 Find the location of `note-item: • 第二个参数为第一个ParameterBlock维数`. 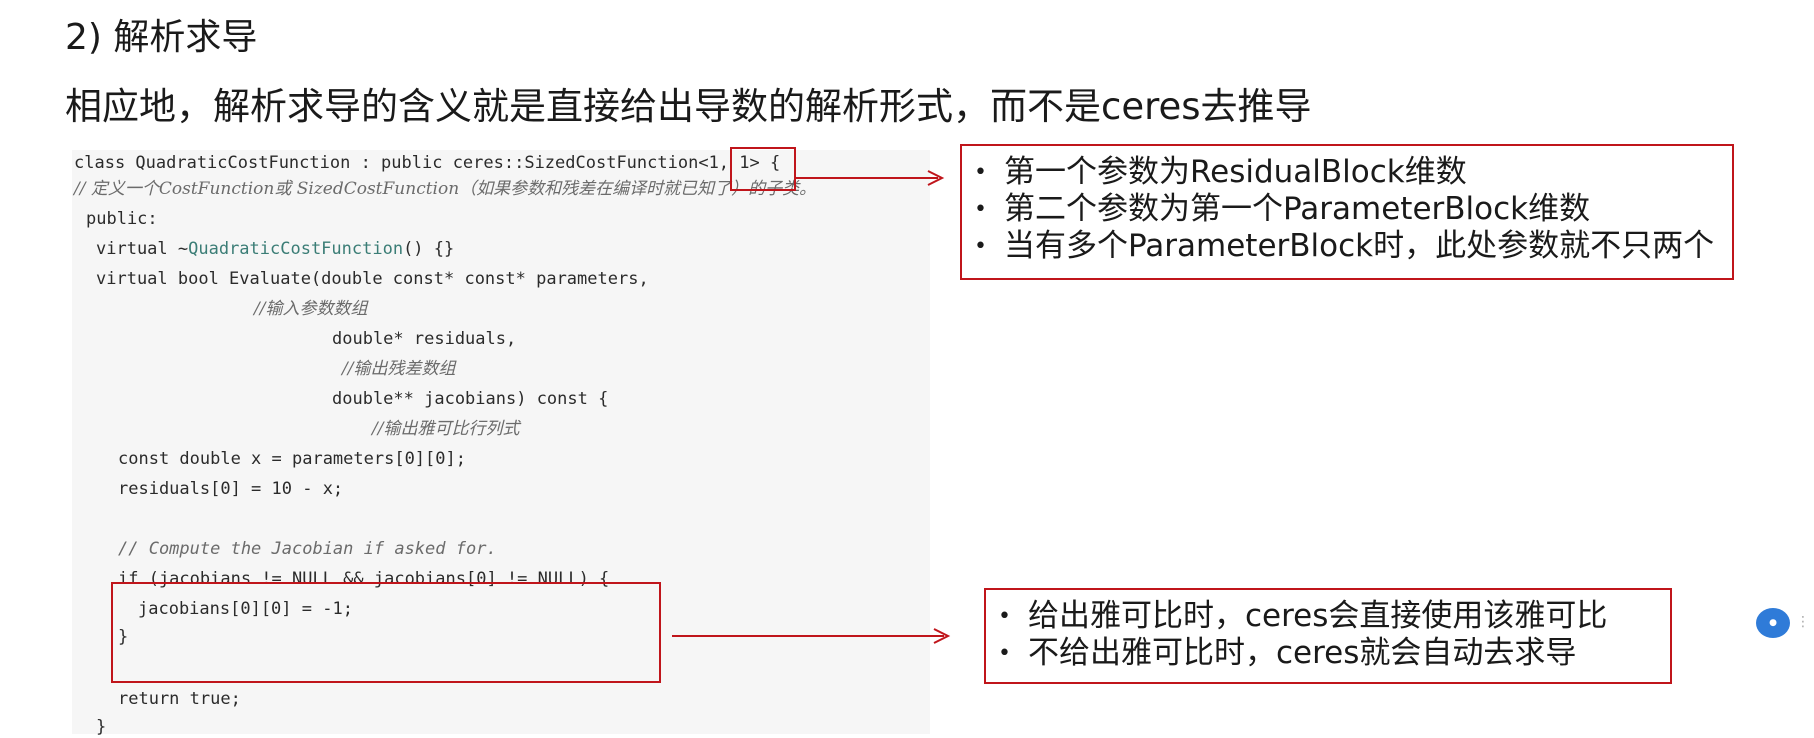

note-item: • 第二个参数为第一个ParameterBlock维数 is located at coordinates (1348, 209).